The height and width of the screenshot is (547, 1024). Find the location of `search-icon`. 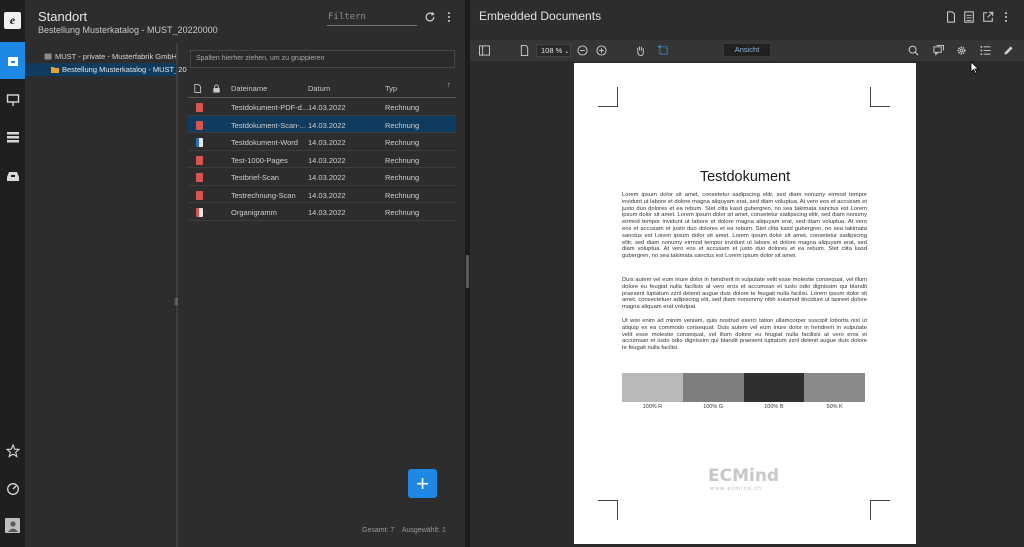

search-icon is located at coordinates (913, 50).